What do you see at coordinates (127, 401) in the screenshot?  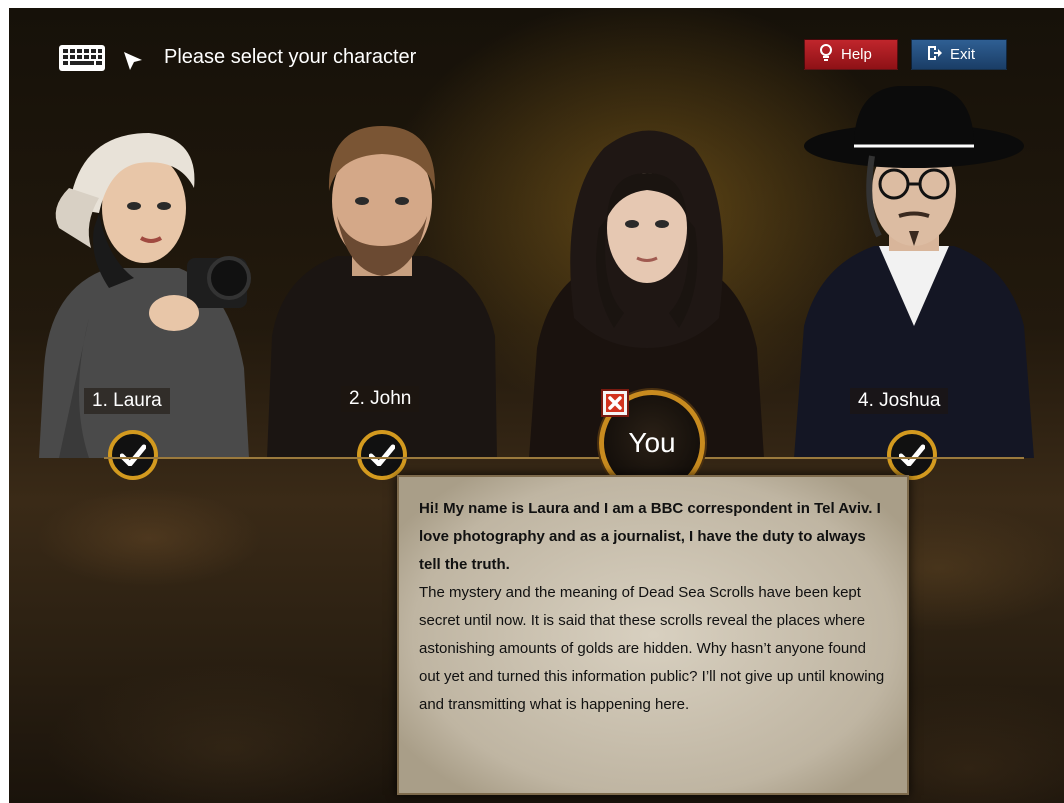 I see `character-name: 1. Laura` at bounding box center [127, 401].